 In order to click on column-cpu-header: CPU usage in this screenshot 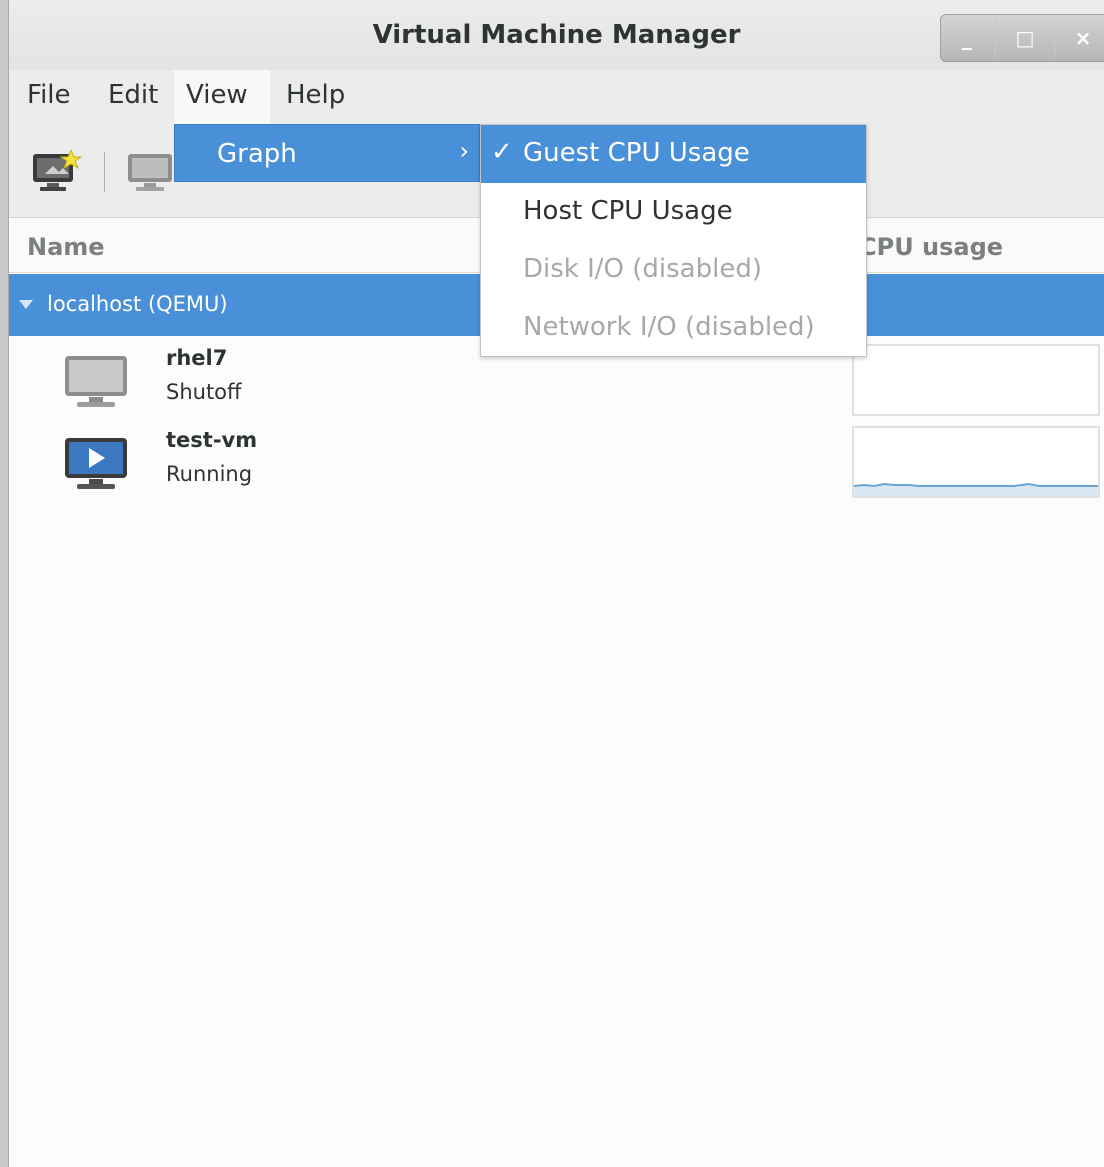, I will do `click(931, 247)`.